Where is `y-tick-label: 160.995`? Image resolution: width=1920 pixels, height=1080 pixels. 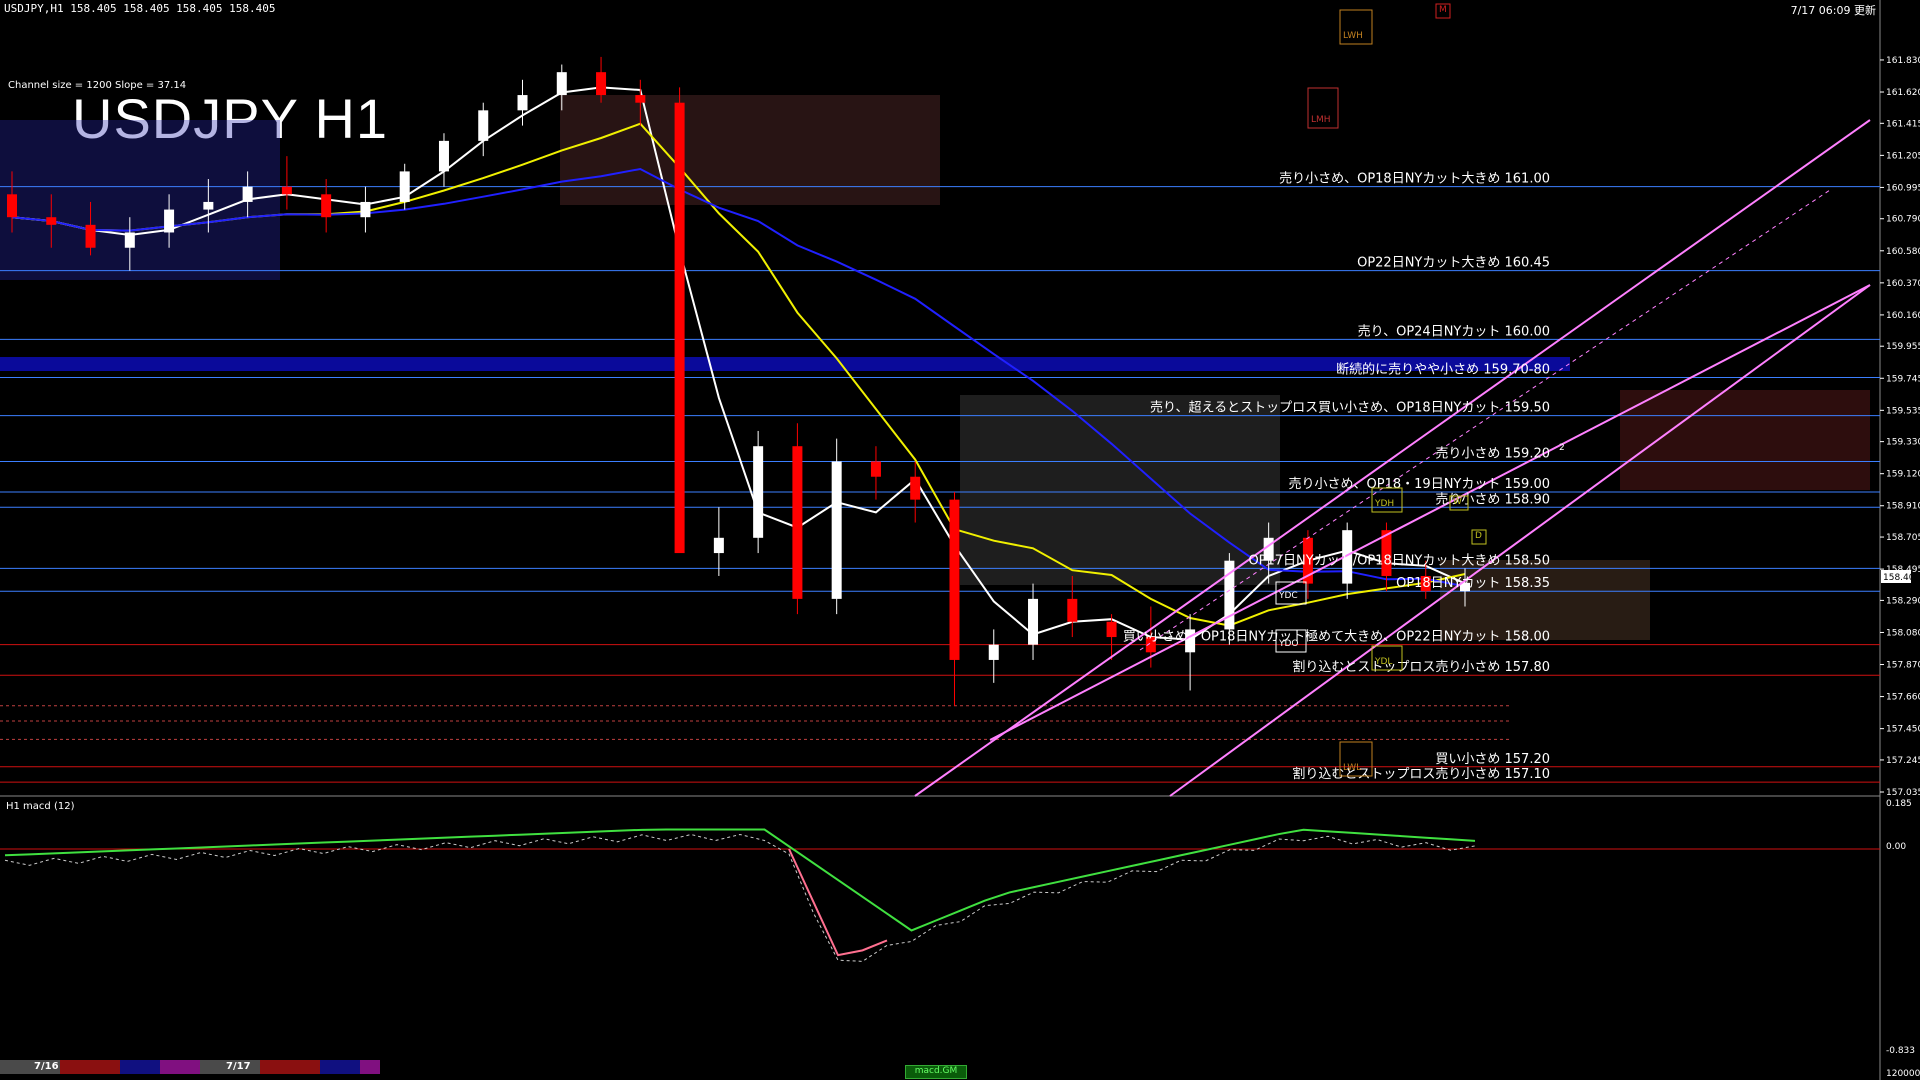 y-tick-label: 160.995 is located at coordinates (1903, 188).